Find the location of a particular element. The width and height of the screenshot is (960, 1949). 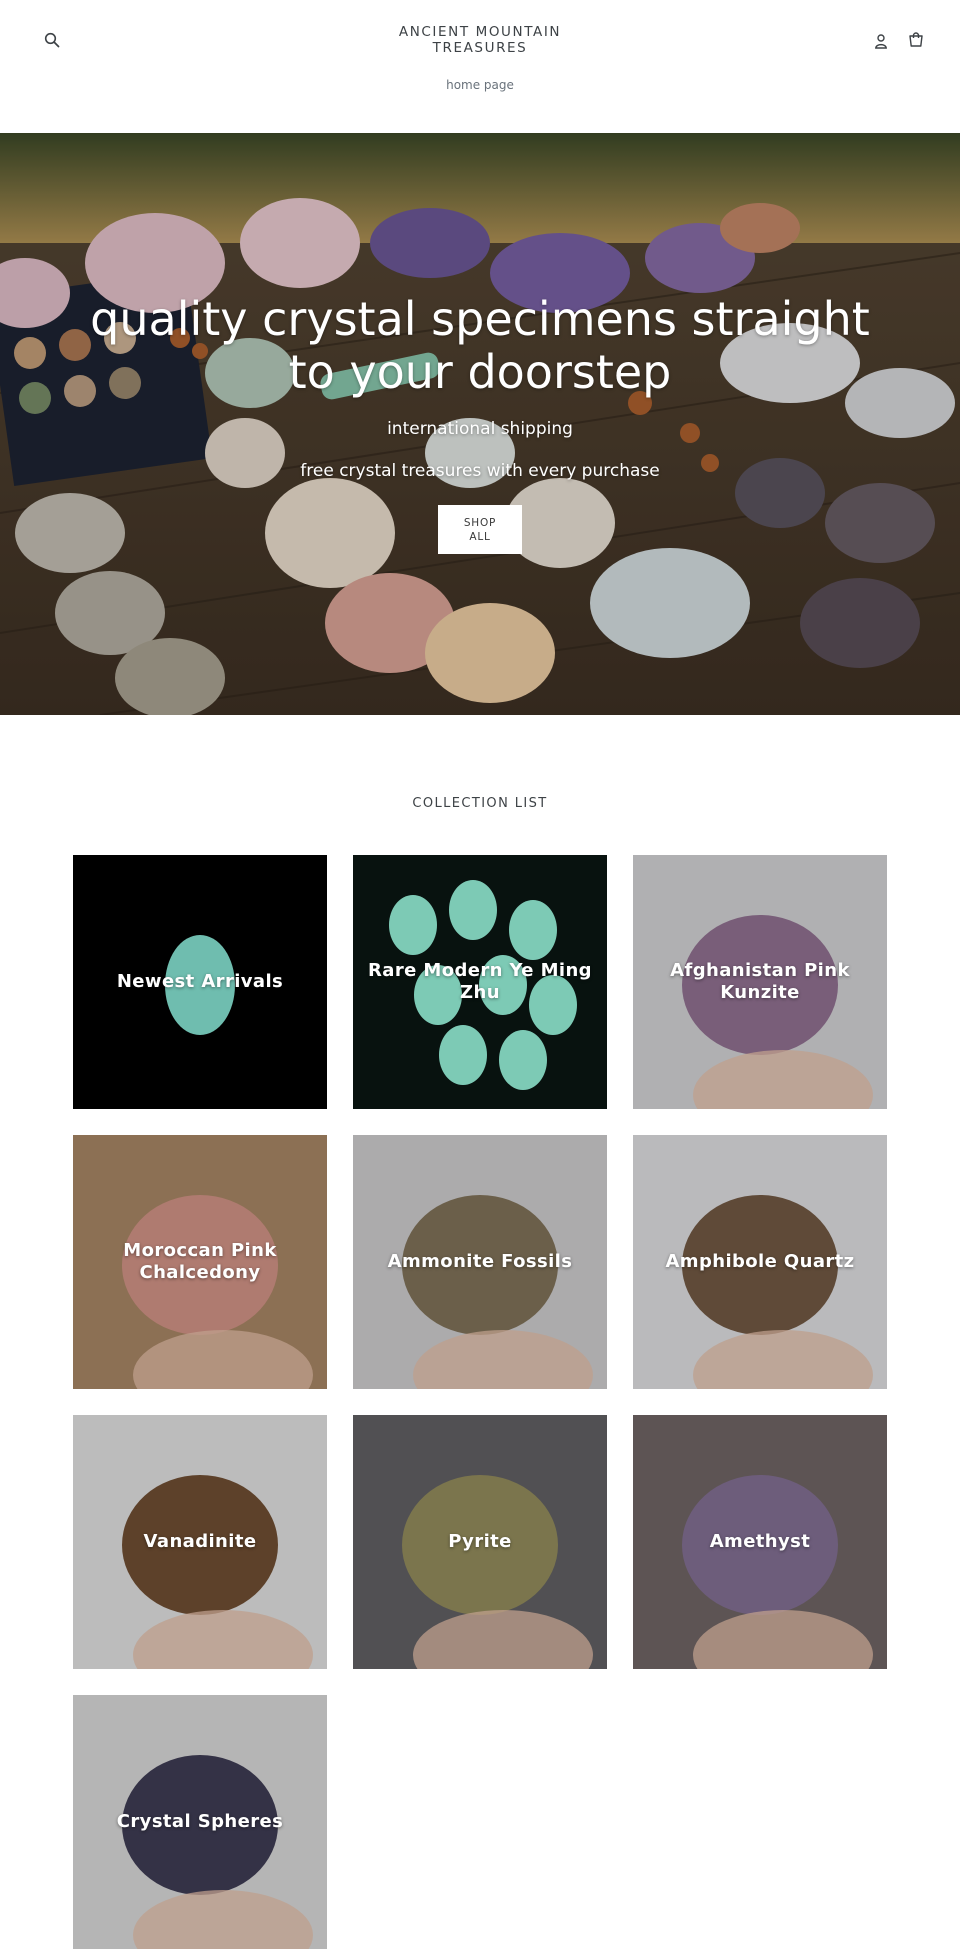

logo-line-1: ANCIENT MOUNTAIN is located at coordinates (480, 32).